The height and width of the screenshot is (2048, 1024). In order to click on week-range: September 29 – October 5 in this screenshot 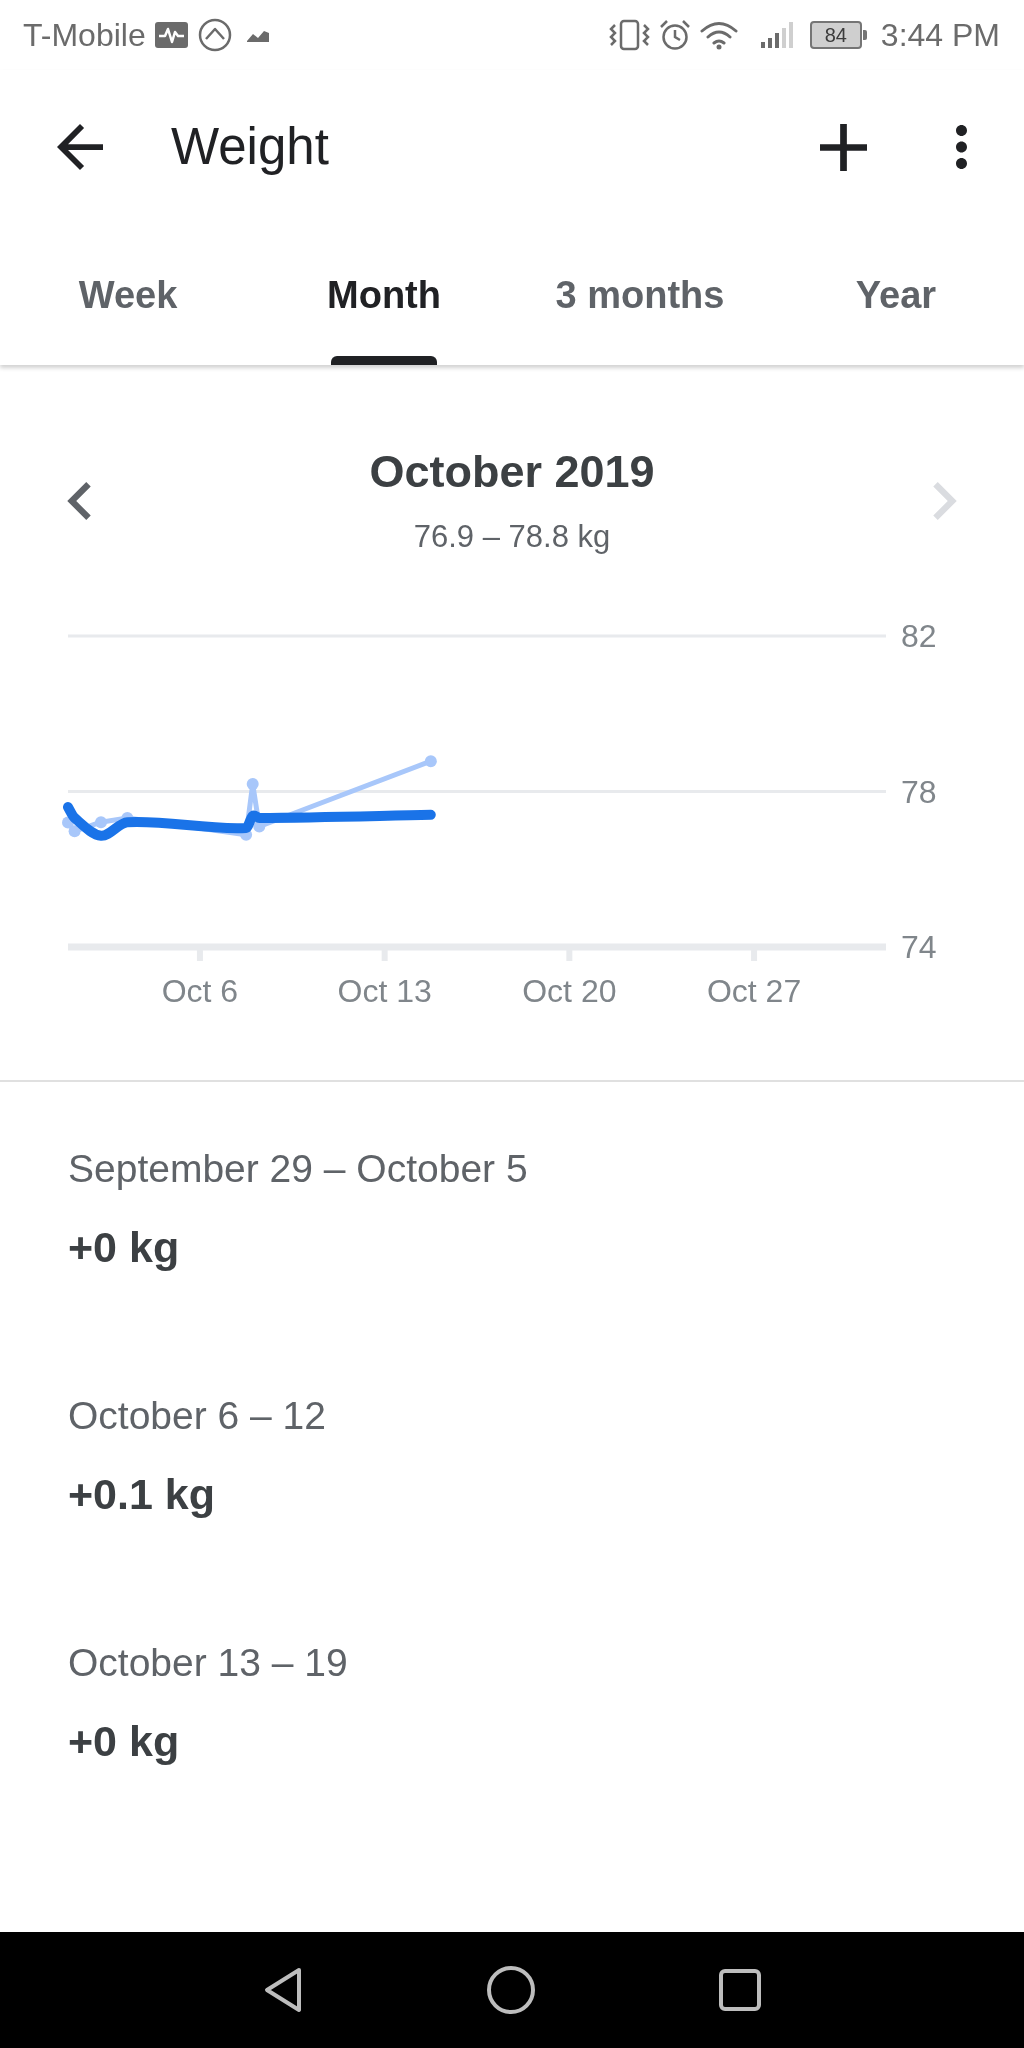, I will do `click(298, 1169)`.